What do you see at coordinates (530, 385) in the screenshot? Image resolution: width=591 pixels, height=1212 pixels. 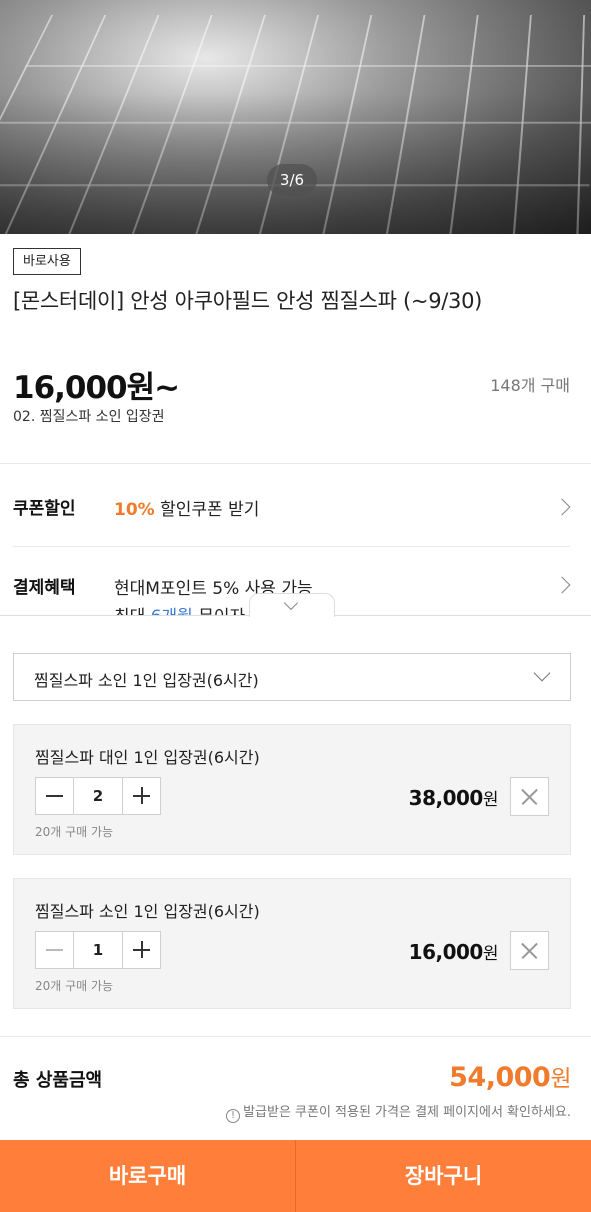 I see `purchase-count: 148개 구매` at bounding box center [530, 385].